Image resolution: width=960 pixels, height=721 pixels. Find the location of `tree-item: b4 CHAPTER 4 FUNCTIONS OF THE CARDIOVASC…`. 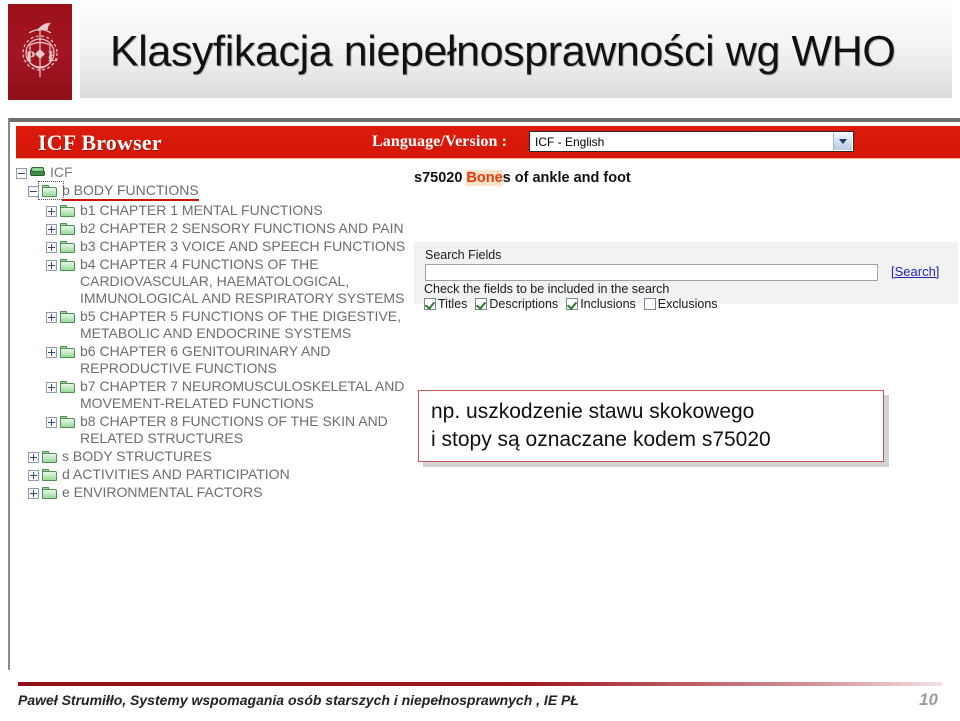

tree-item: b4 CHAPTER 4 FUNCTIONS OF THE CARDIOVASC… is located at coordinates (226, 281).